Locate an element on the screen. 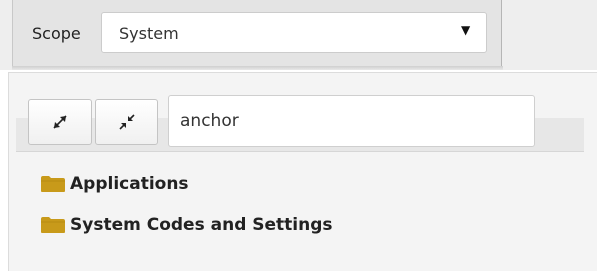 The image size is (597, 271). tree-item-applications: Applications is located at coordinates (114, 184).